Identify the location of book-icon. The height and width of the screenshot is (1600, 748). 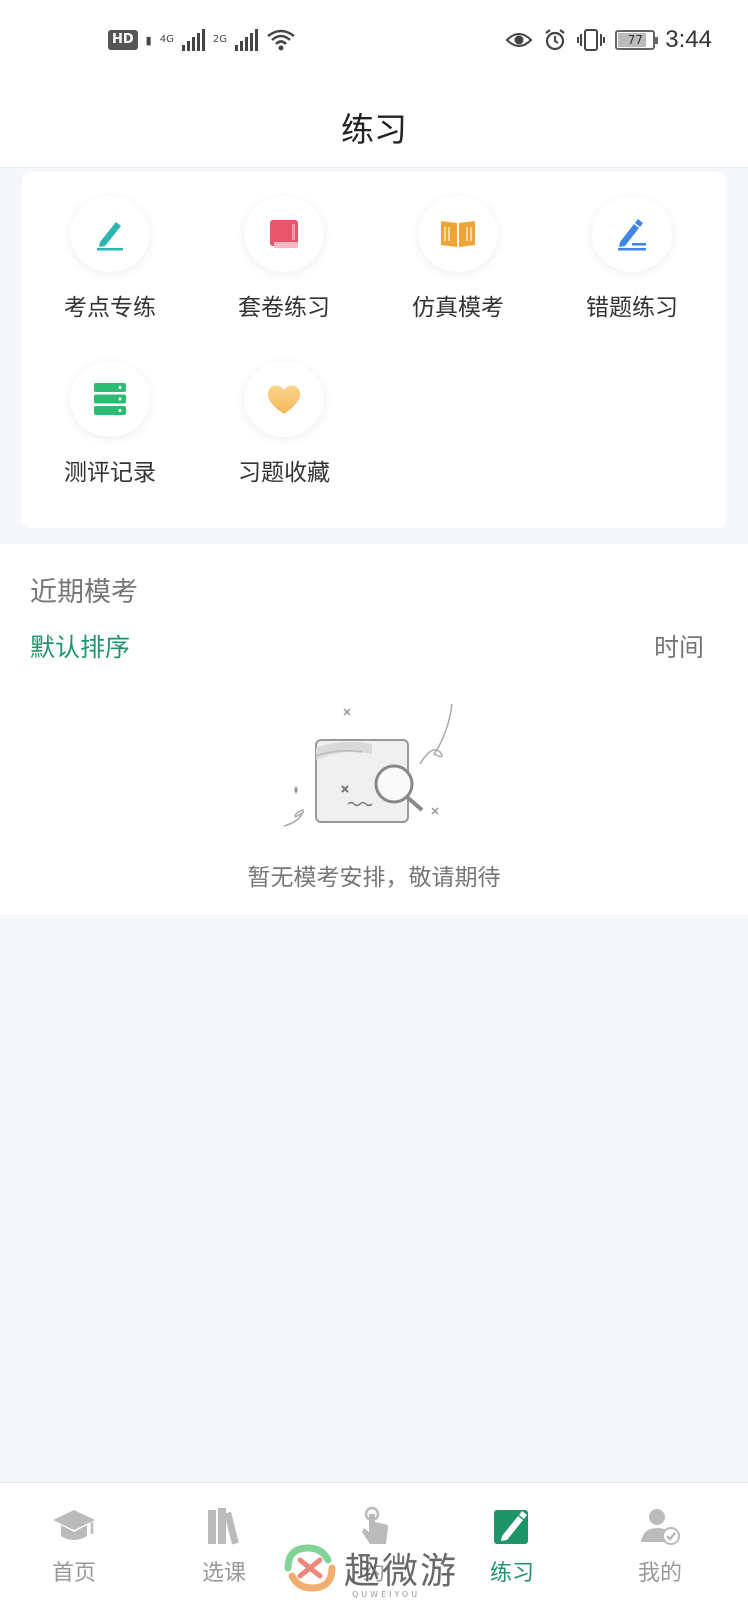
(284, 234).